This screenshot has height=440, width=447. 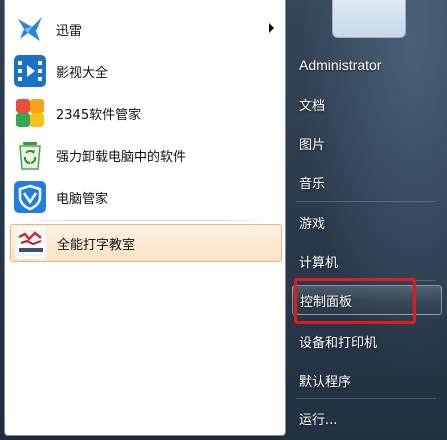 I want to click on thunder-bird-icon, so click(x=30, y=29).